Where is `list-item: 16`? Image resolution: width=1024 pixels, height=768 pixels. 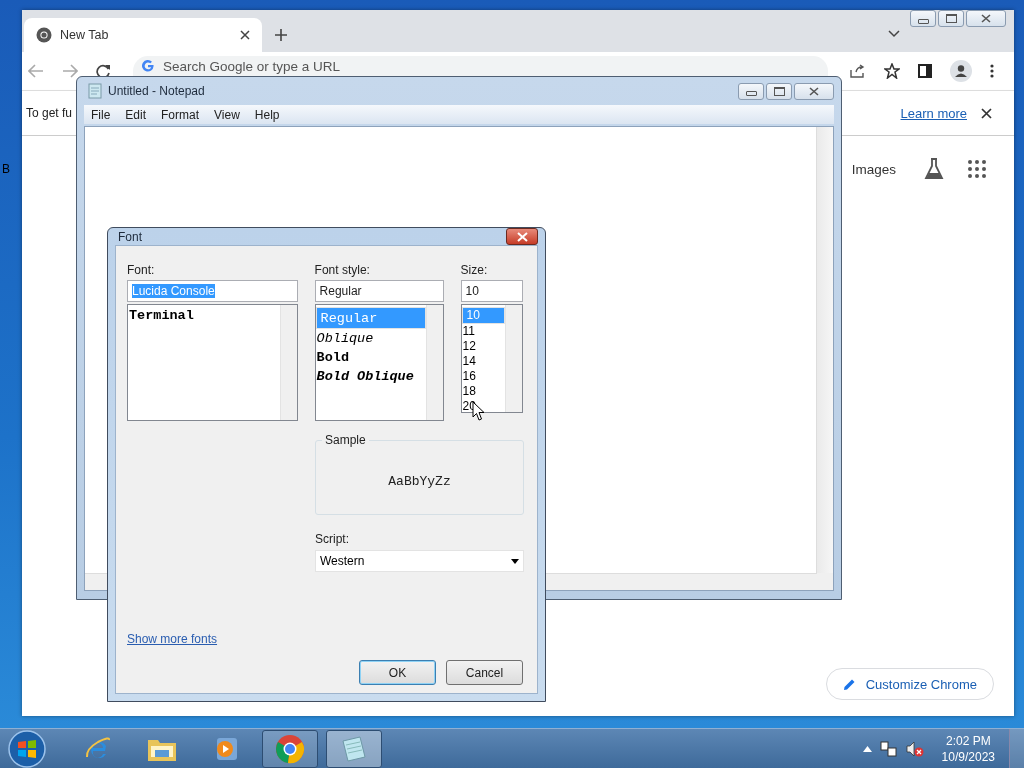 list-item: 16 is located at coordinates (483, 376).